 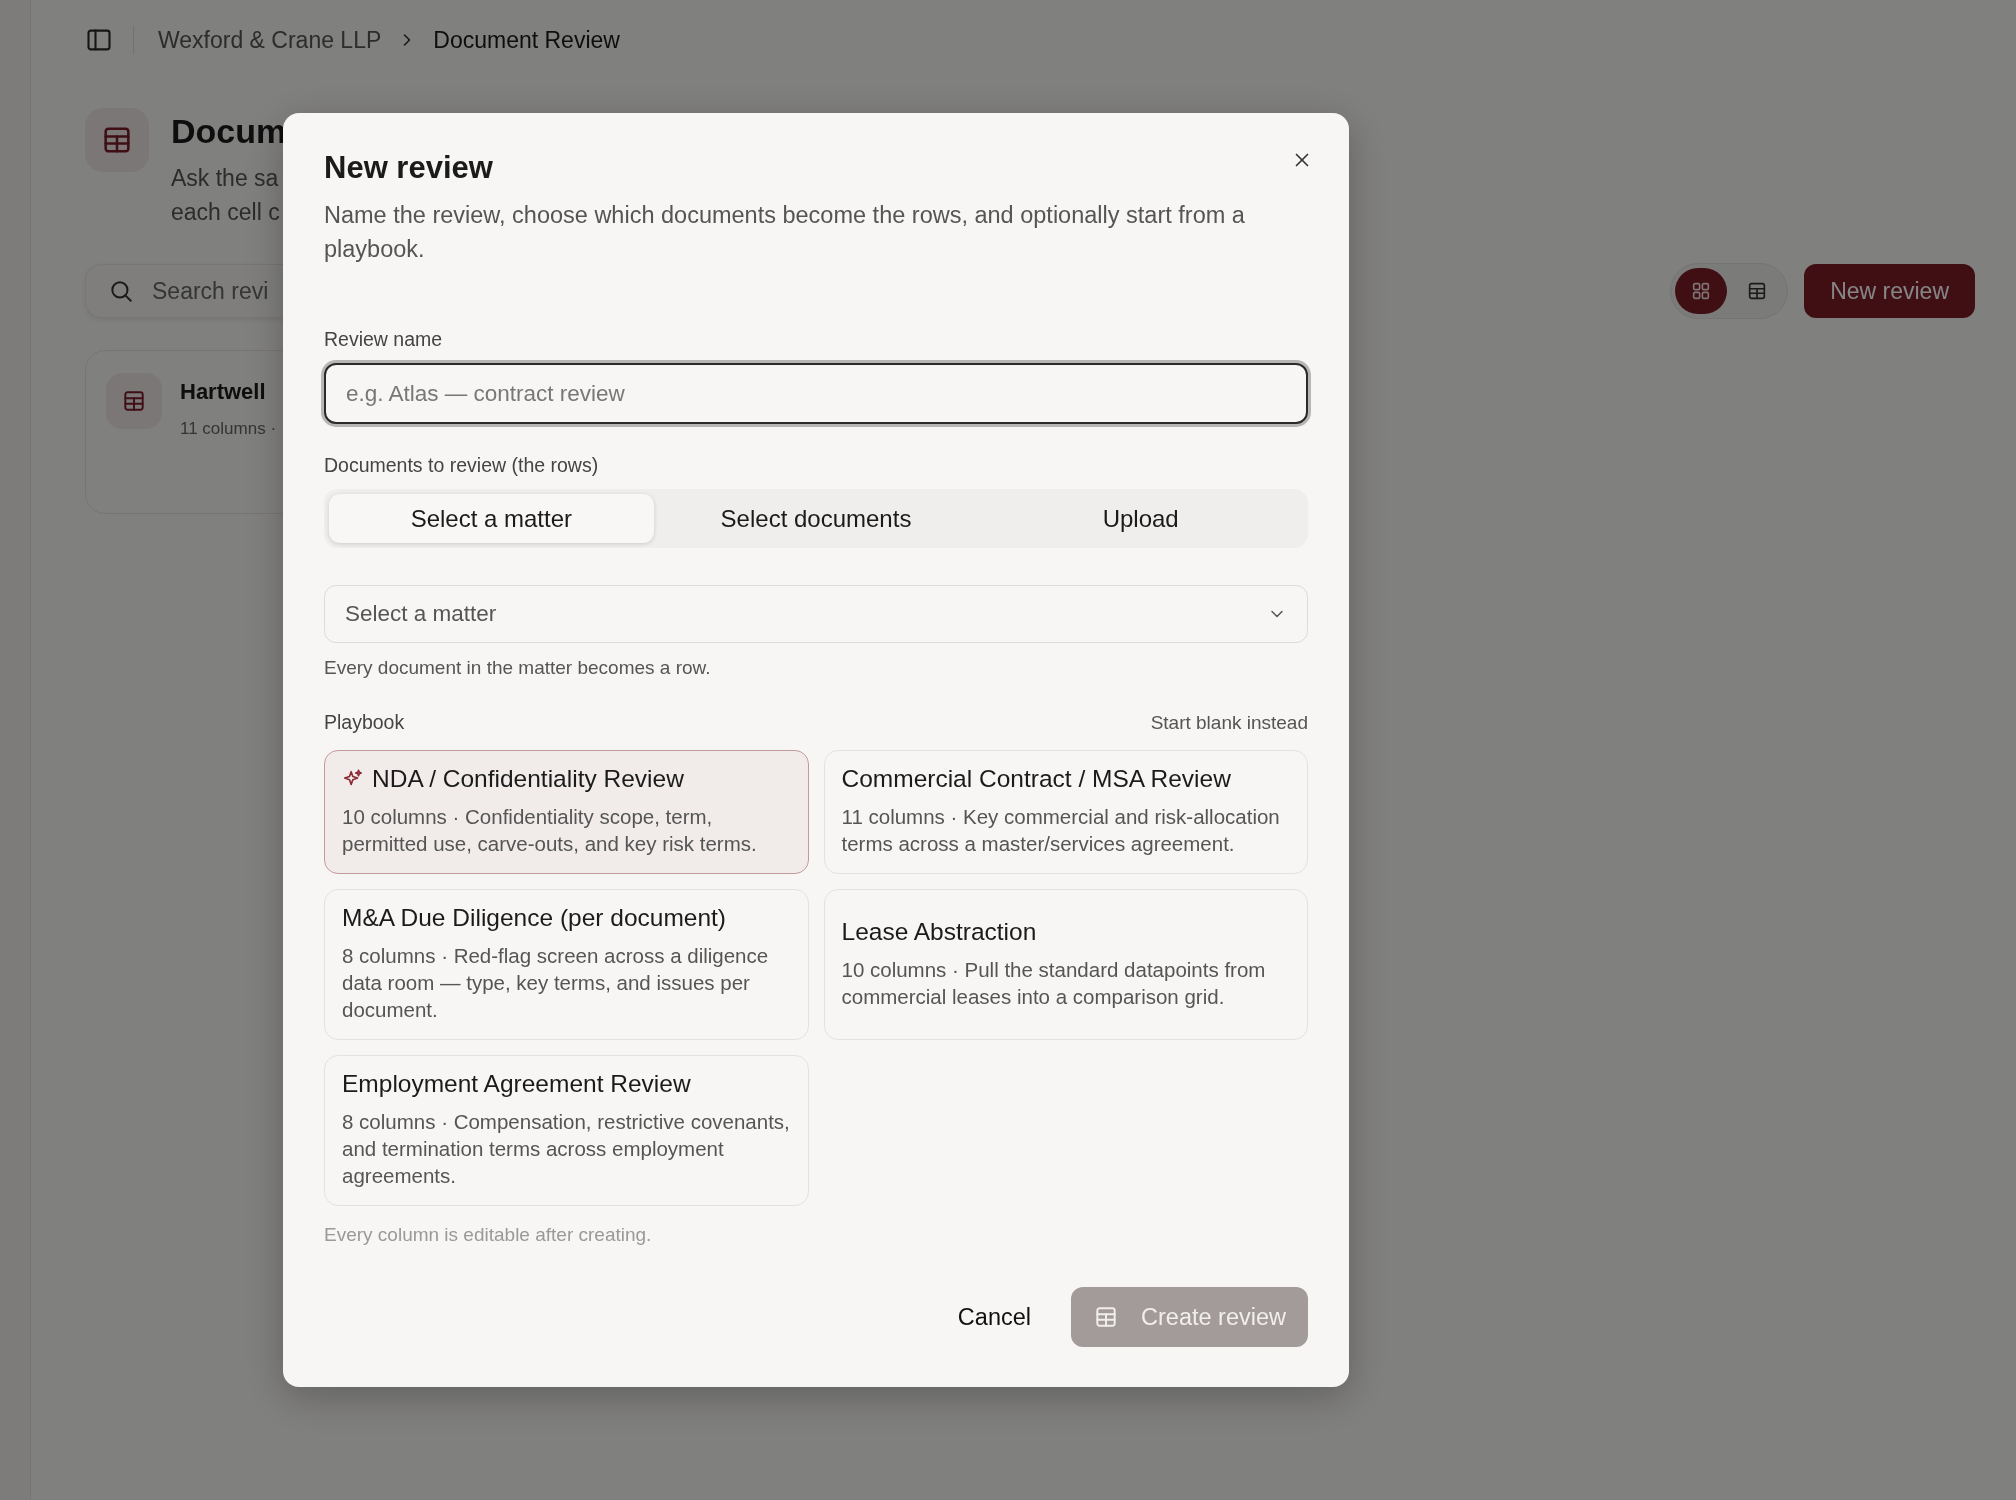 I want to click on field-label: Documents to review (the rows), so click(x=462, y=465).